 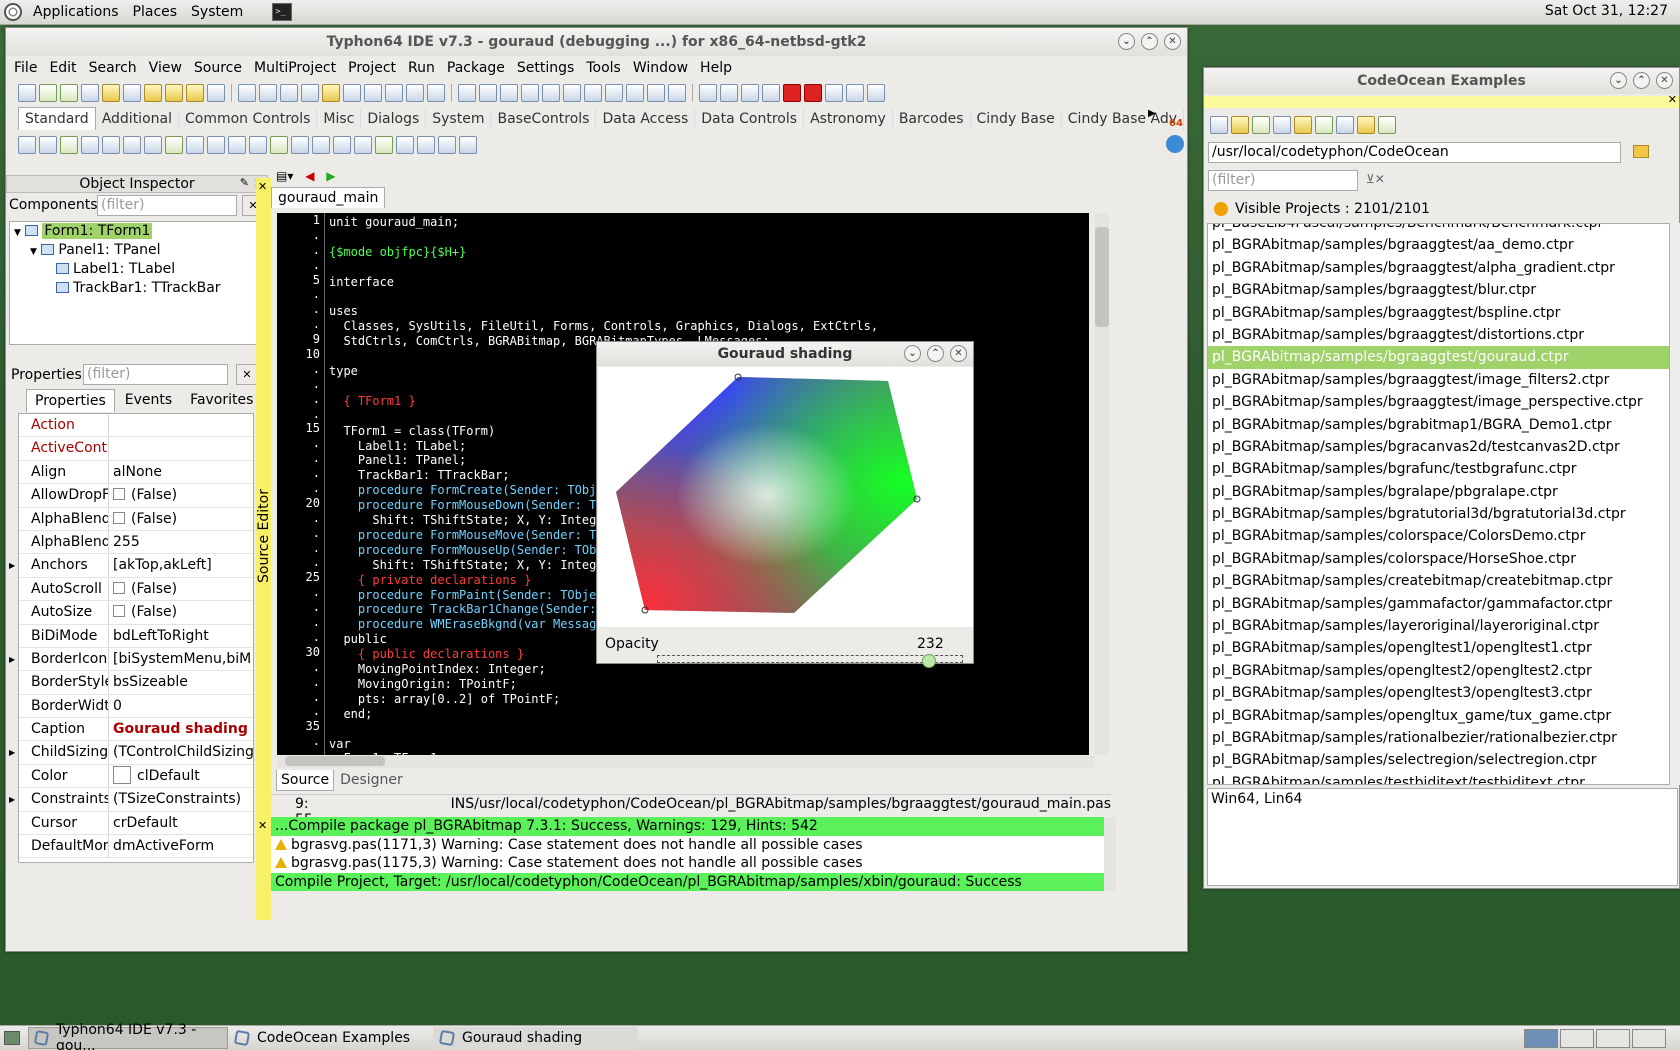 What do you see at coordinates (1102, 484) in the screenshot?
I see `editor-vscrollbar` at bounding box center [1102, 484].